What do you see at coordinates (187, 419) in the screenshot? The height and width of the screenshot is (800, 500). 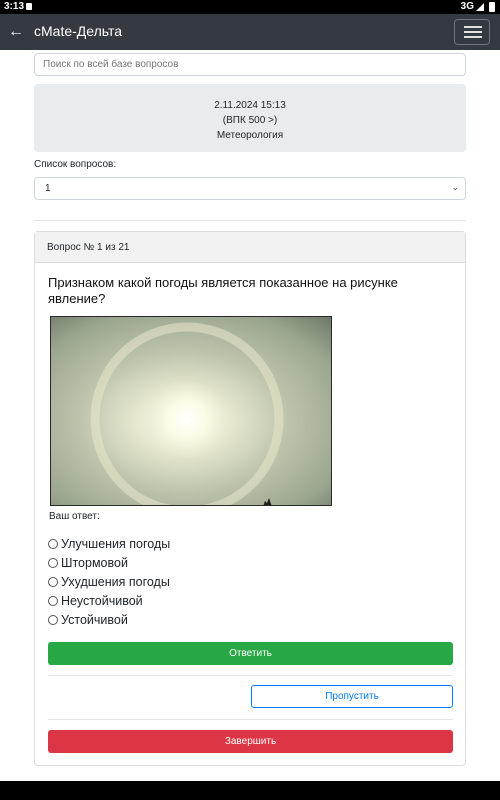 I see `sun` at bounding box center [187, 419].